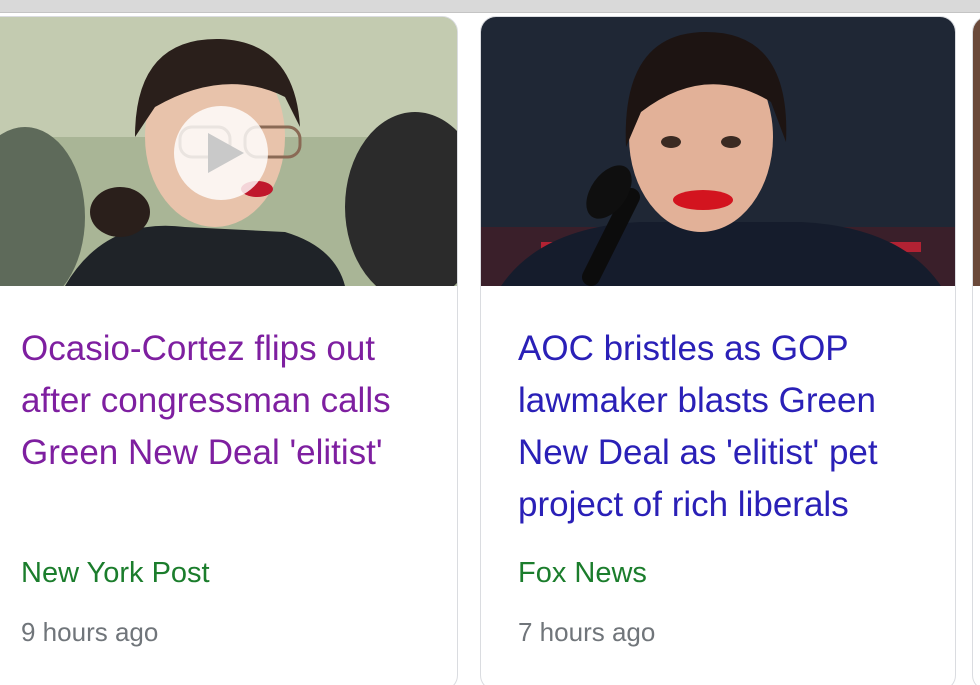  I want to click on thumbnail-photo, so click(976, 151).